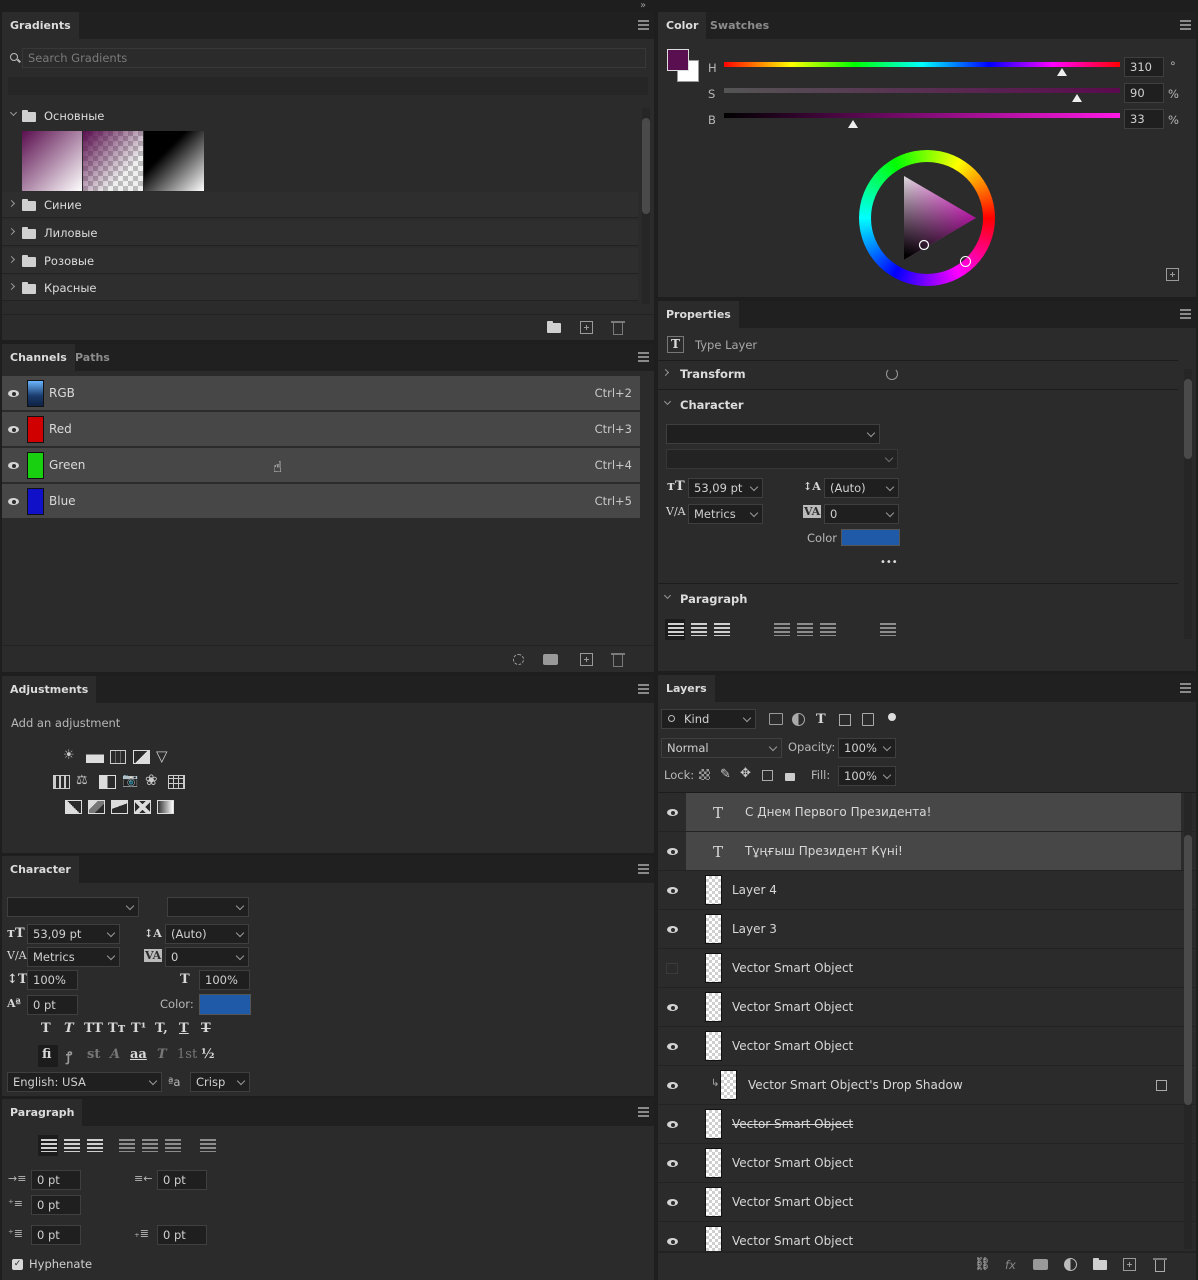 This screenshot has width=1198, height=1280. I want to click on tab-swatches: Swatches, so click(739, 25).